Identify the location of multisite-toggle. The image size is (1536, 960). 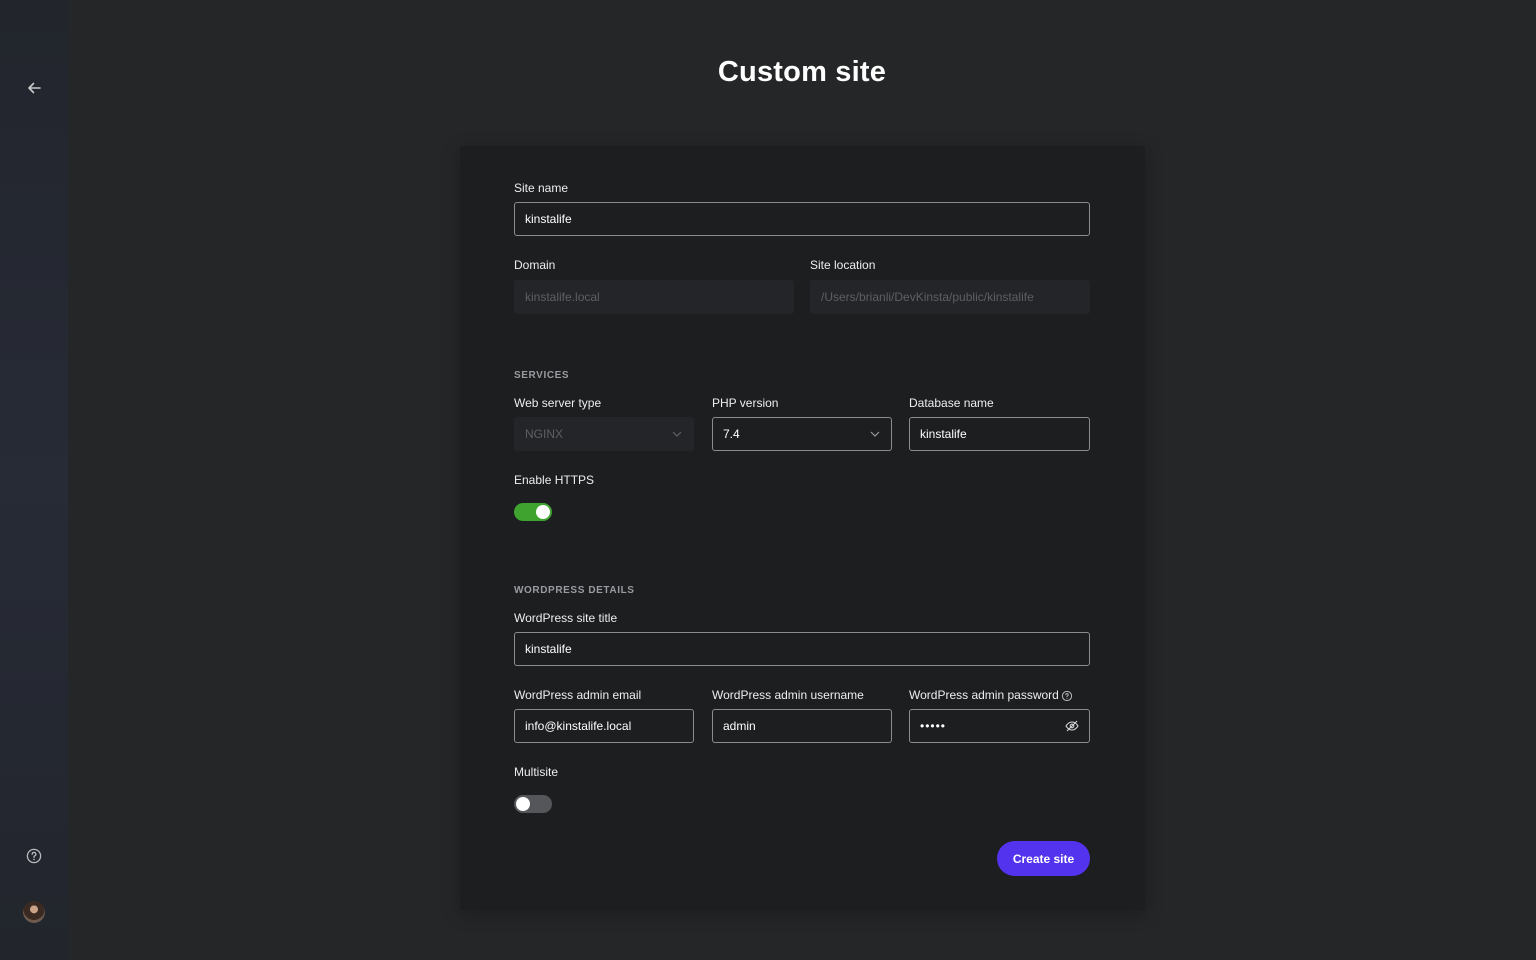
(533, 804).